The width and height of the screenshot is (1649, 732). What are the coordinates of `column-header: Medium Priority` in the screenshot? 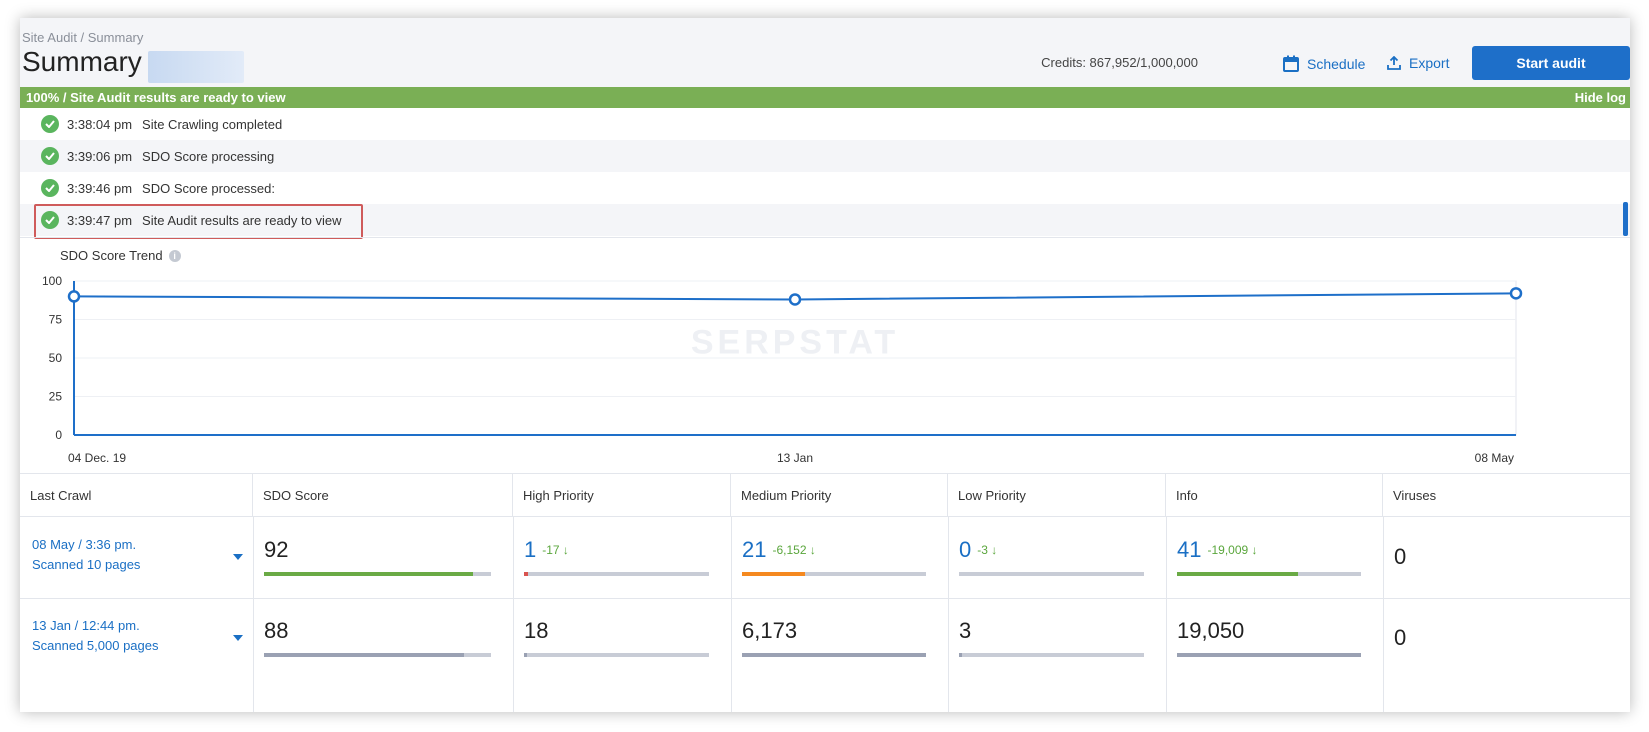 It's located at (839, 495).